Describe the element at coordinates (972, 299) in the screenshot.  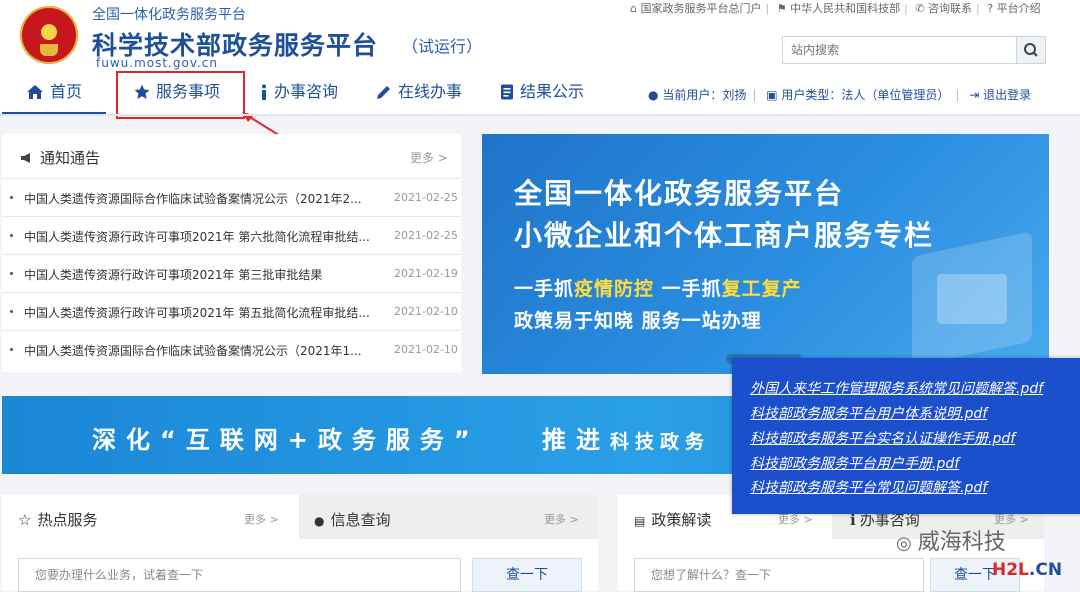
I see `banner-illustration-screen` at that location.